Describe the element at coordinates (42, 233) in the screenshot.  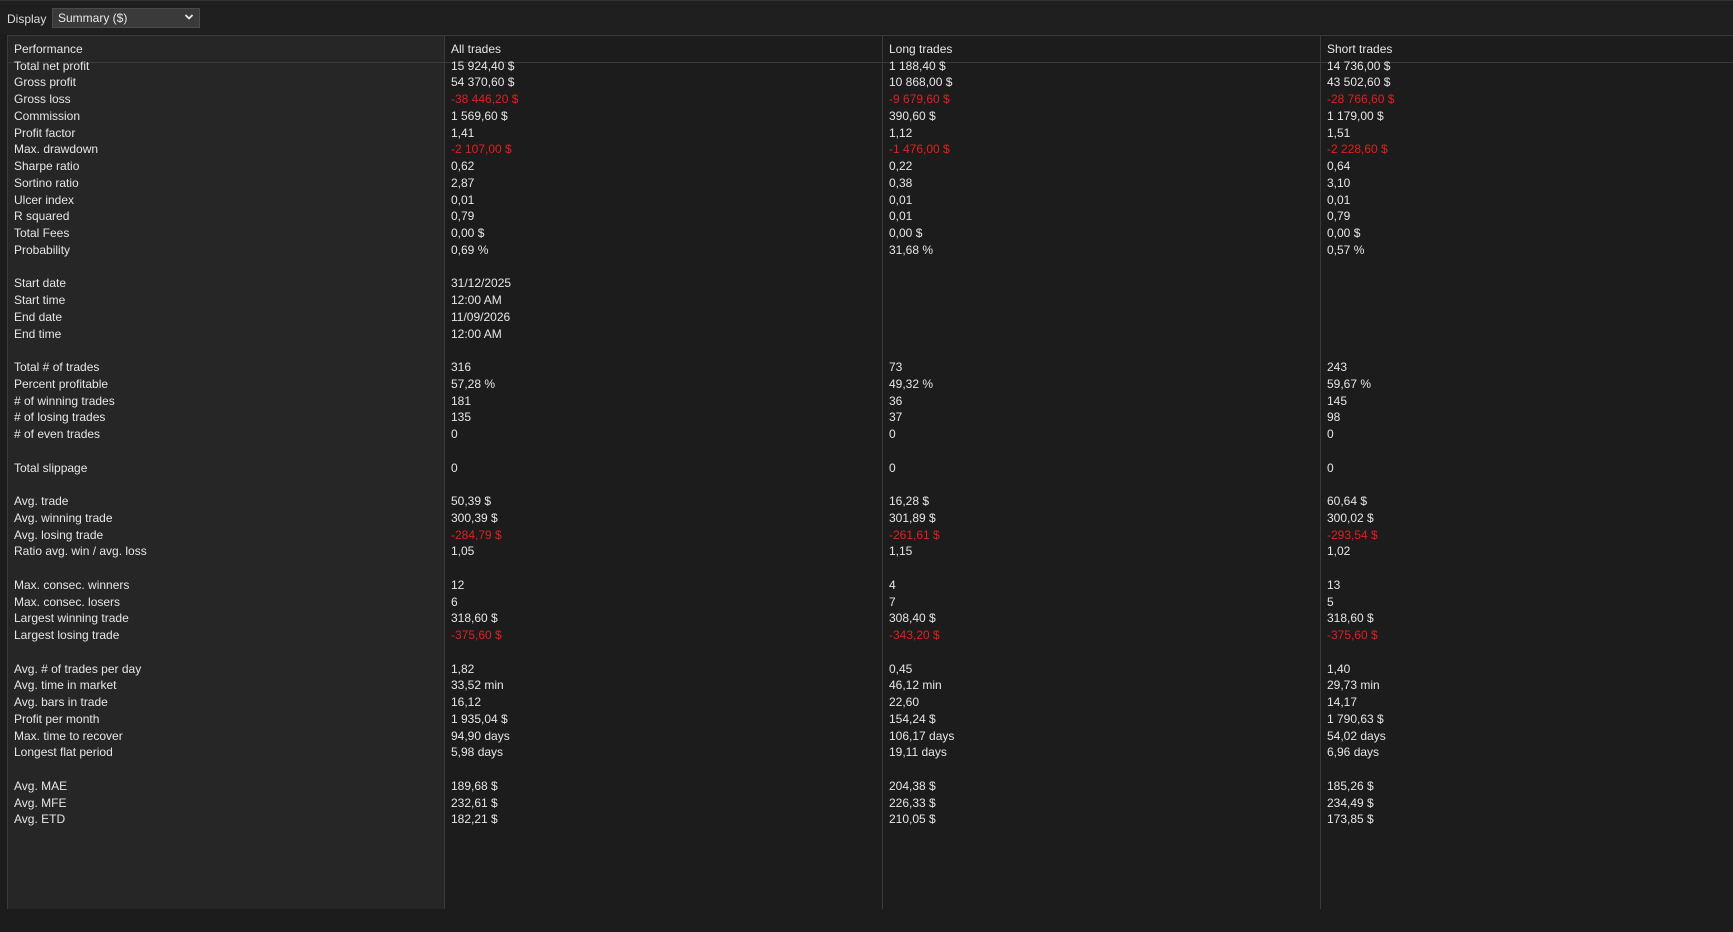
I see `row-label: Total Fees` at that location.